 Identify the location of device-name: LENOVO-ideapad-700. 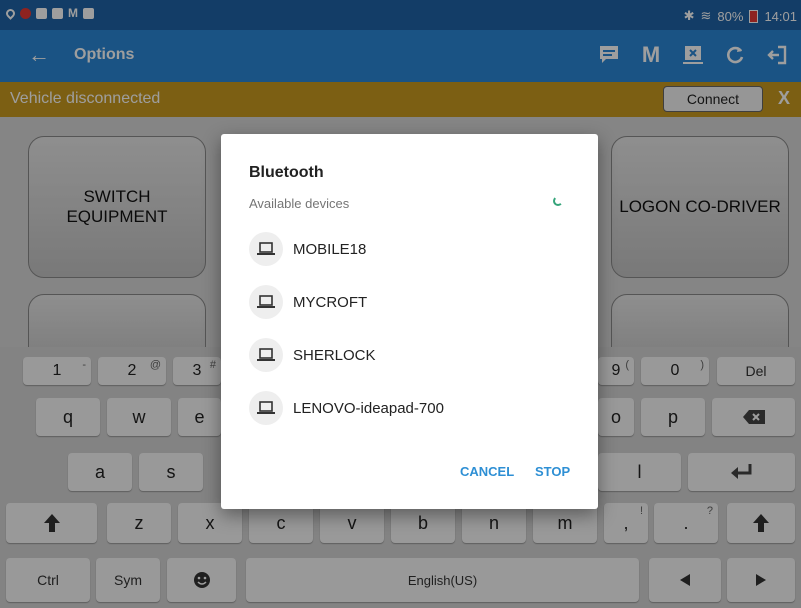
(368, 408).